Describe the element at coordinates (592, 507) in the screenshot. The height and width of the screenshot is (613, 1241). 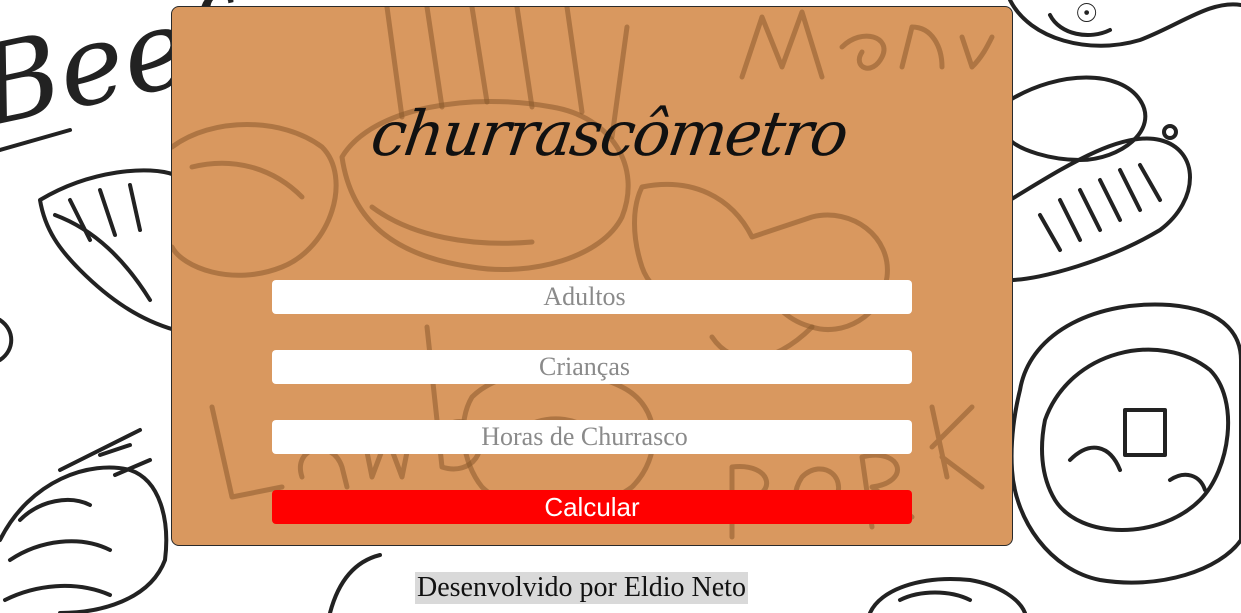
I see `calculate-button: Calcular` at that location.